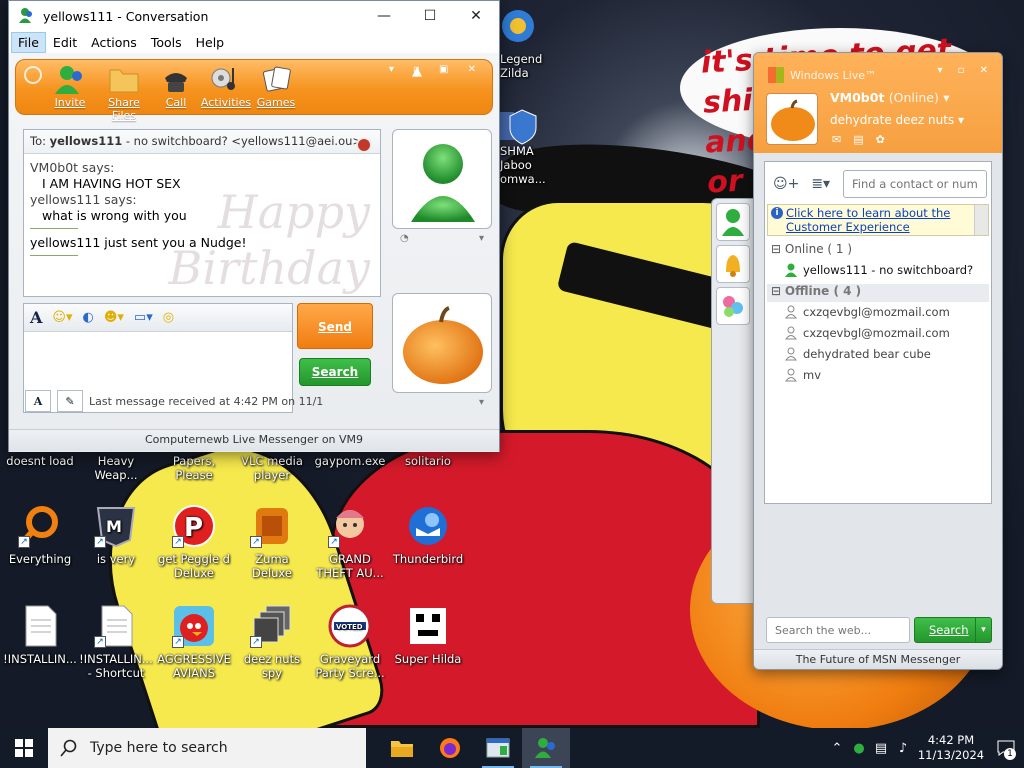  What do you see at coordinates (168, 317) in the screenshot?
I see `nudge-icon: ◎` at bounding box center [168, 317].